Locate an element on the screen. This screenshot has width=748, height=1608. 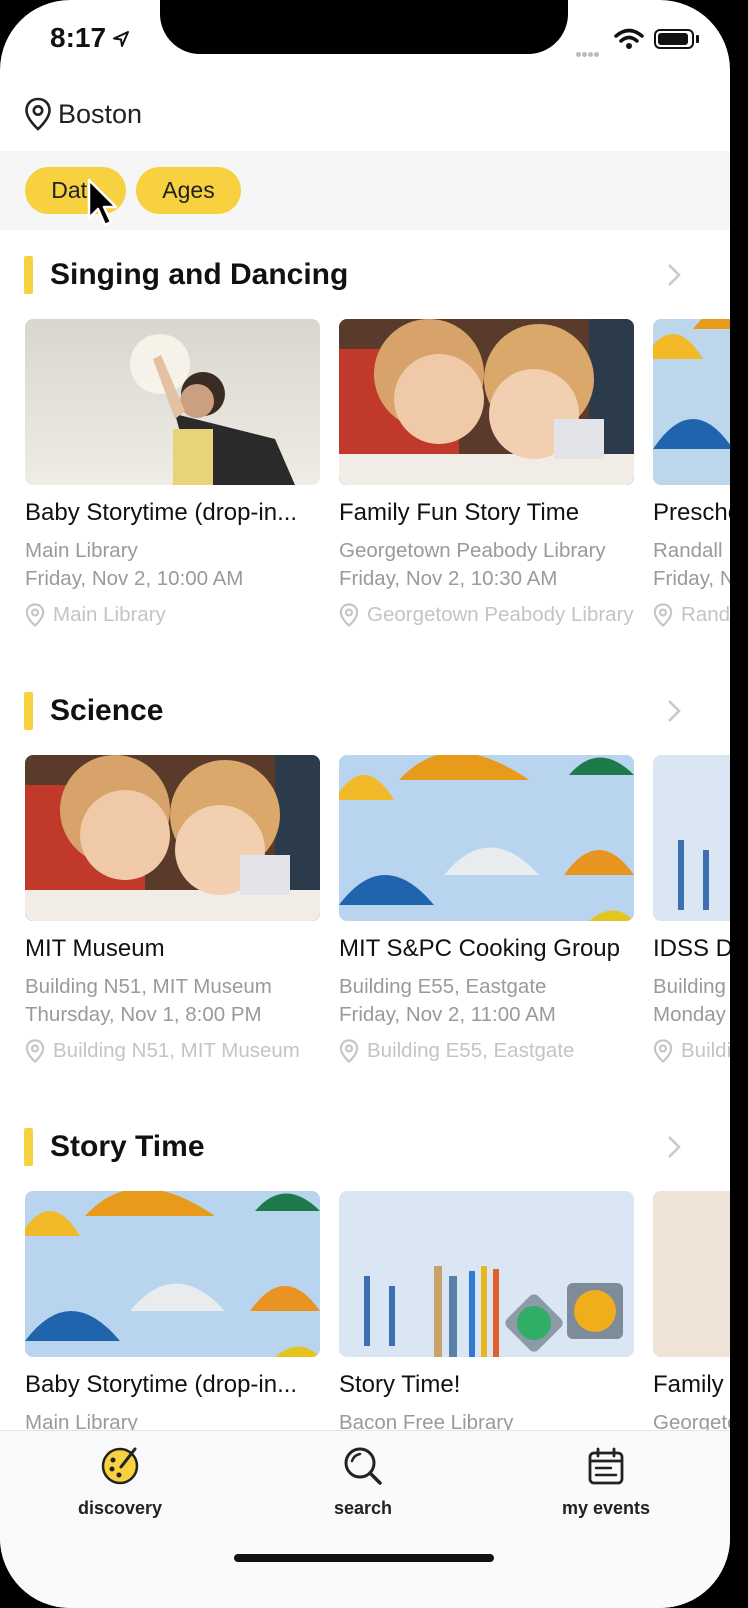
event-title: MIT Museum is located at coordinates (95, 948).